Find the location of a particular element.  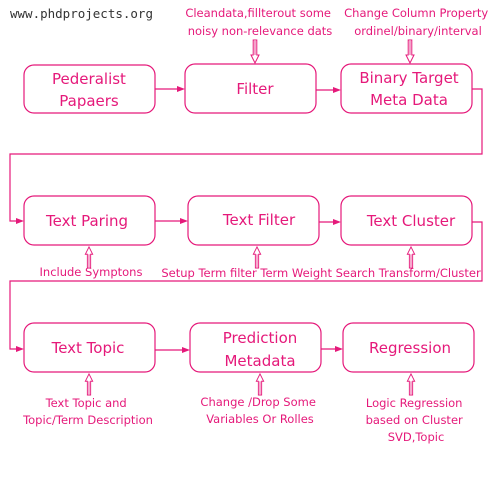

node-pederalist-papers: Pederalist Papaers is located at coordinates (89, 89).